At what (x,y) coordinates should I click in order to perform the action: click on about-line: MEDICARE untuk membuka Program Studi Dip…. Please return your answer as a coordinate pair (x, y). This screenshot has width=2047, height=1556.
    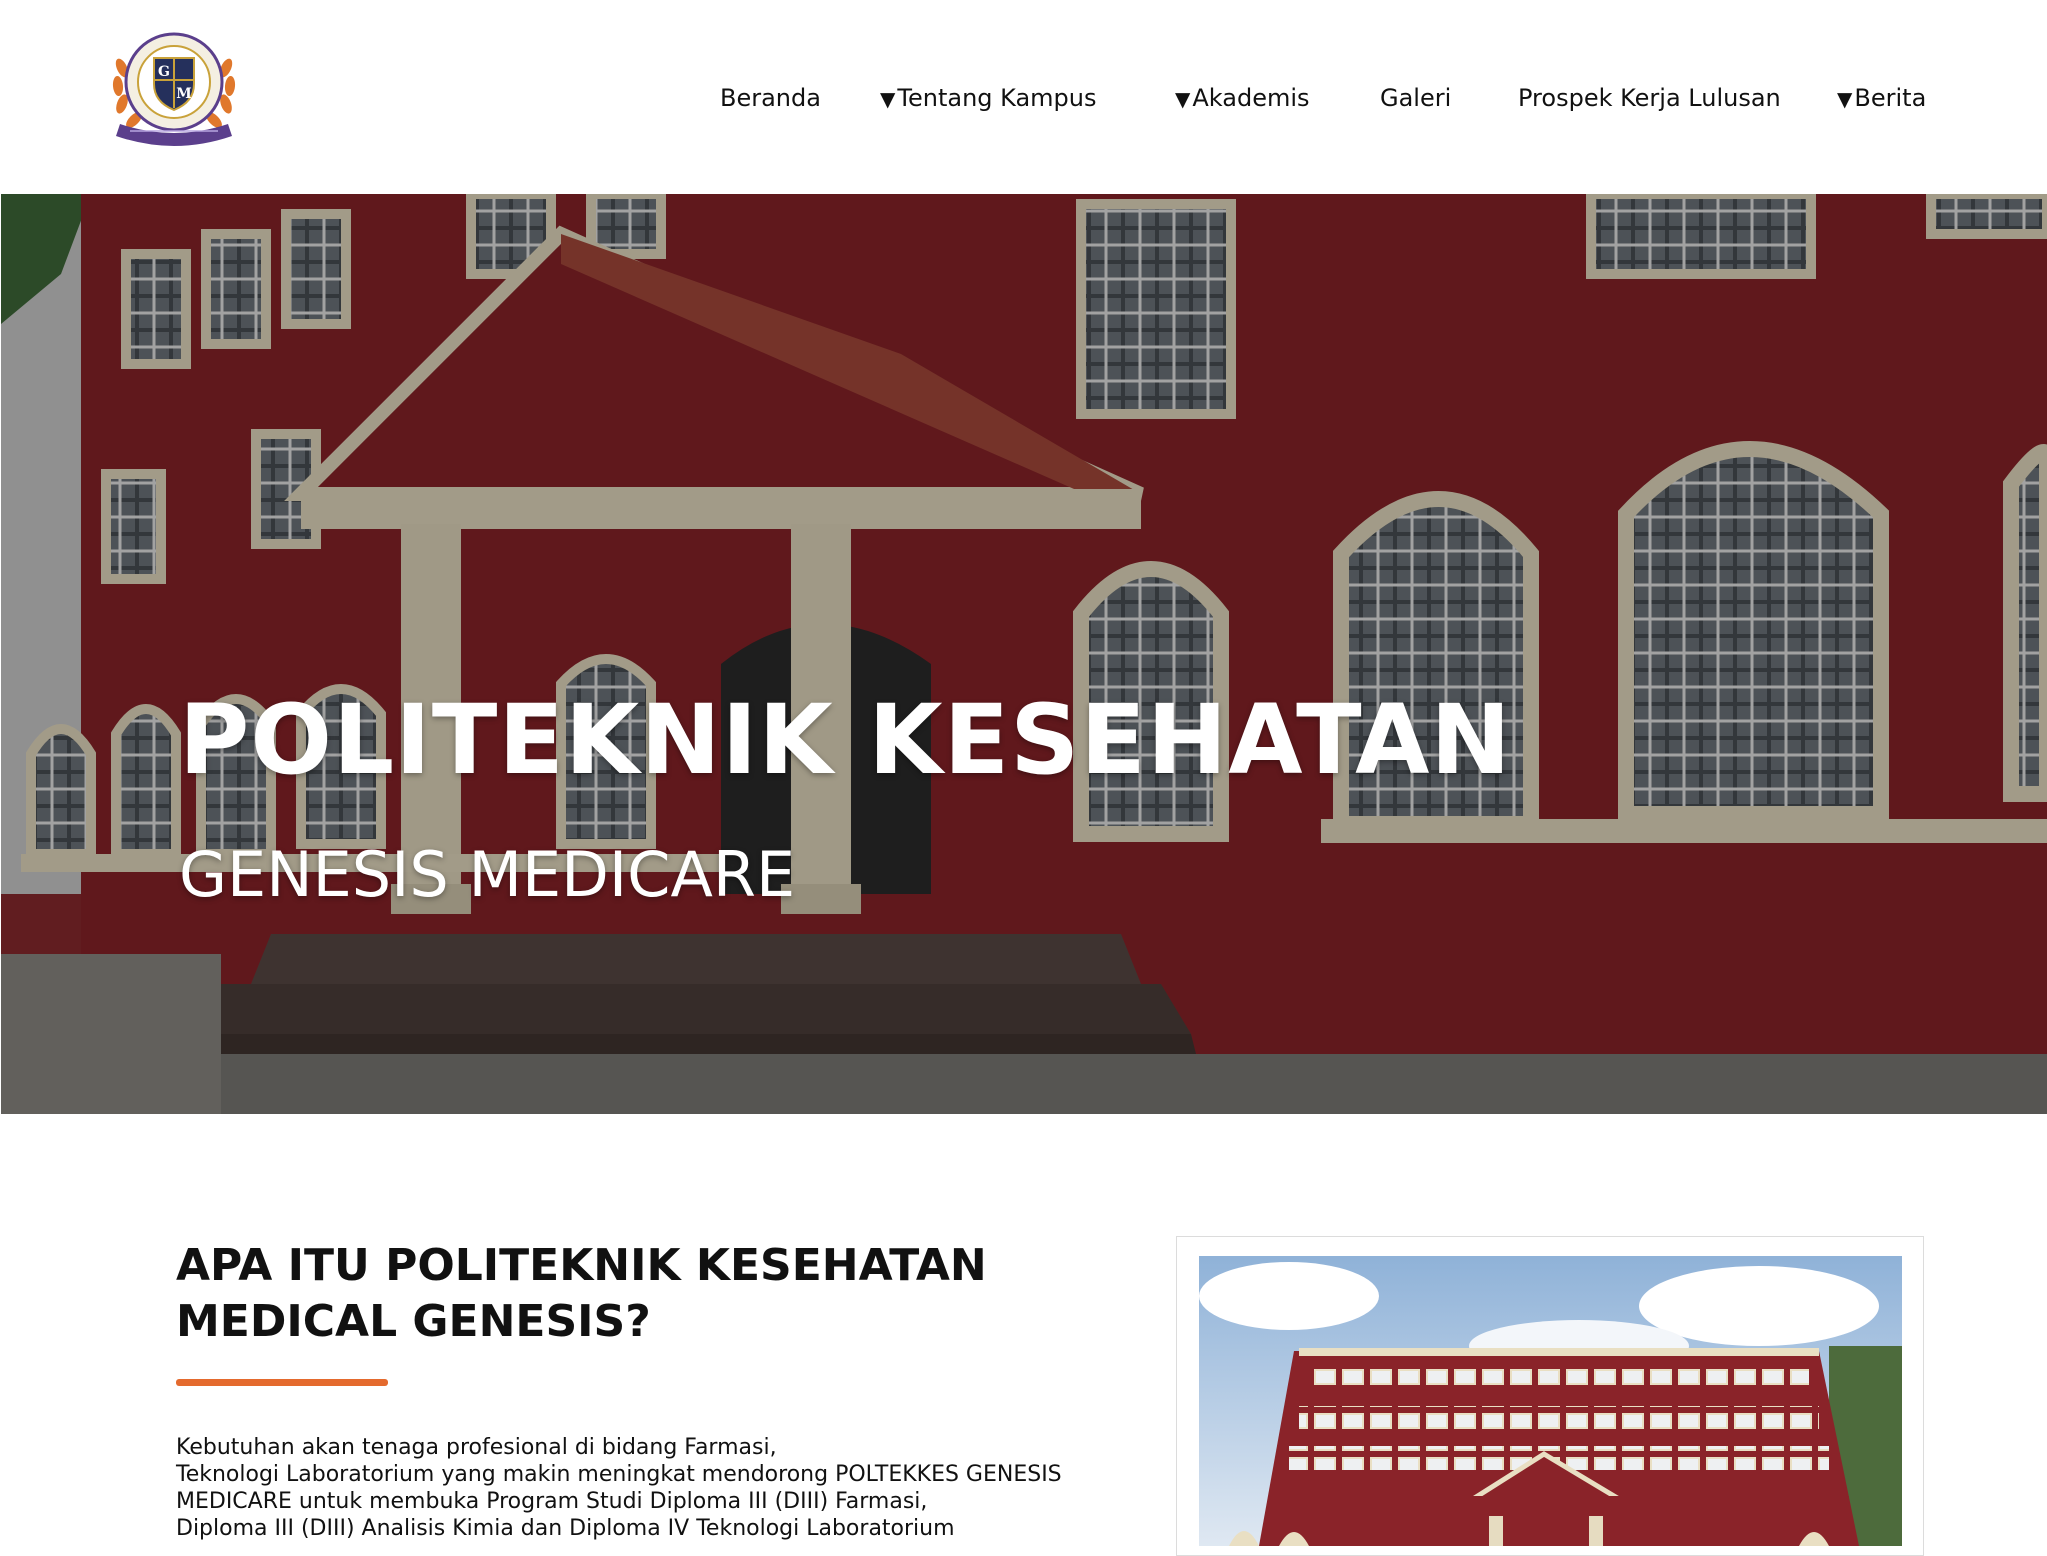
    Looking at the image, I should click on (552, 1501).